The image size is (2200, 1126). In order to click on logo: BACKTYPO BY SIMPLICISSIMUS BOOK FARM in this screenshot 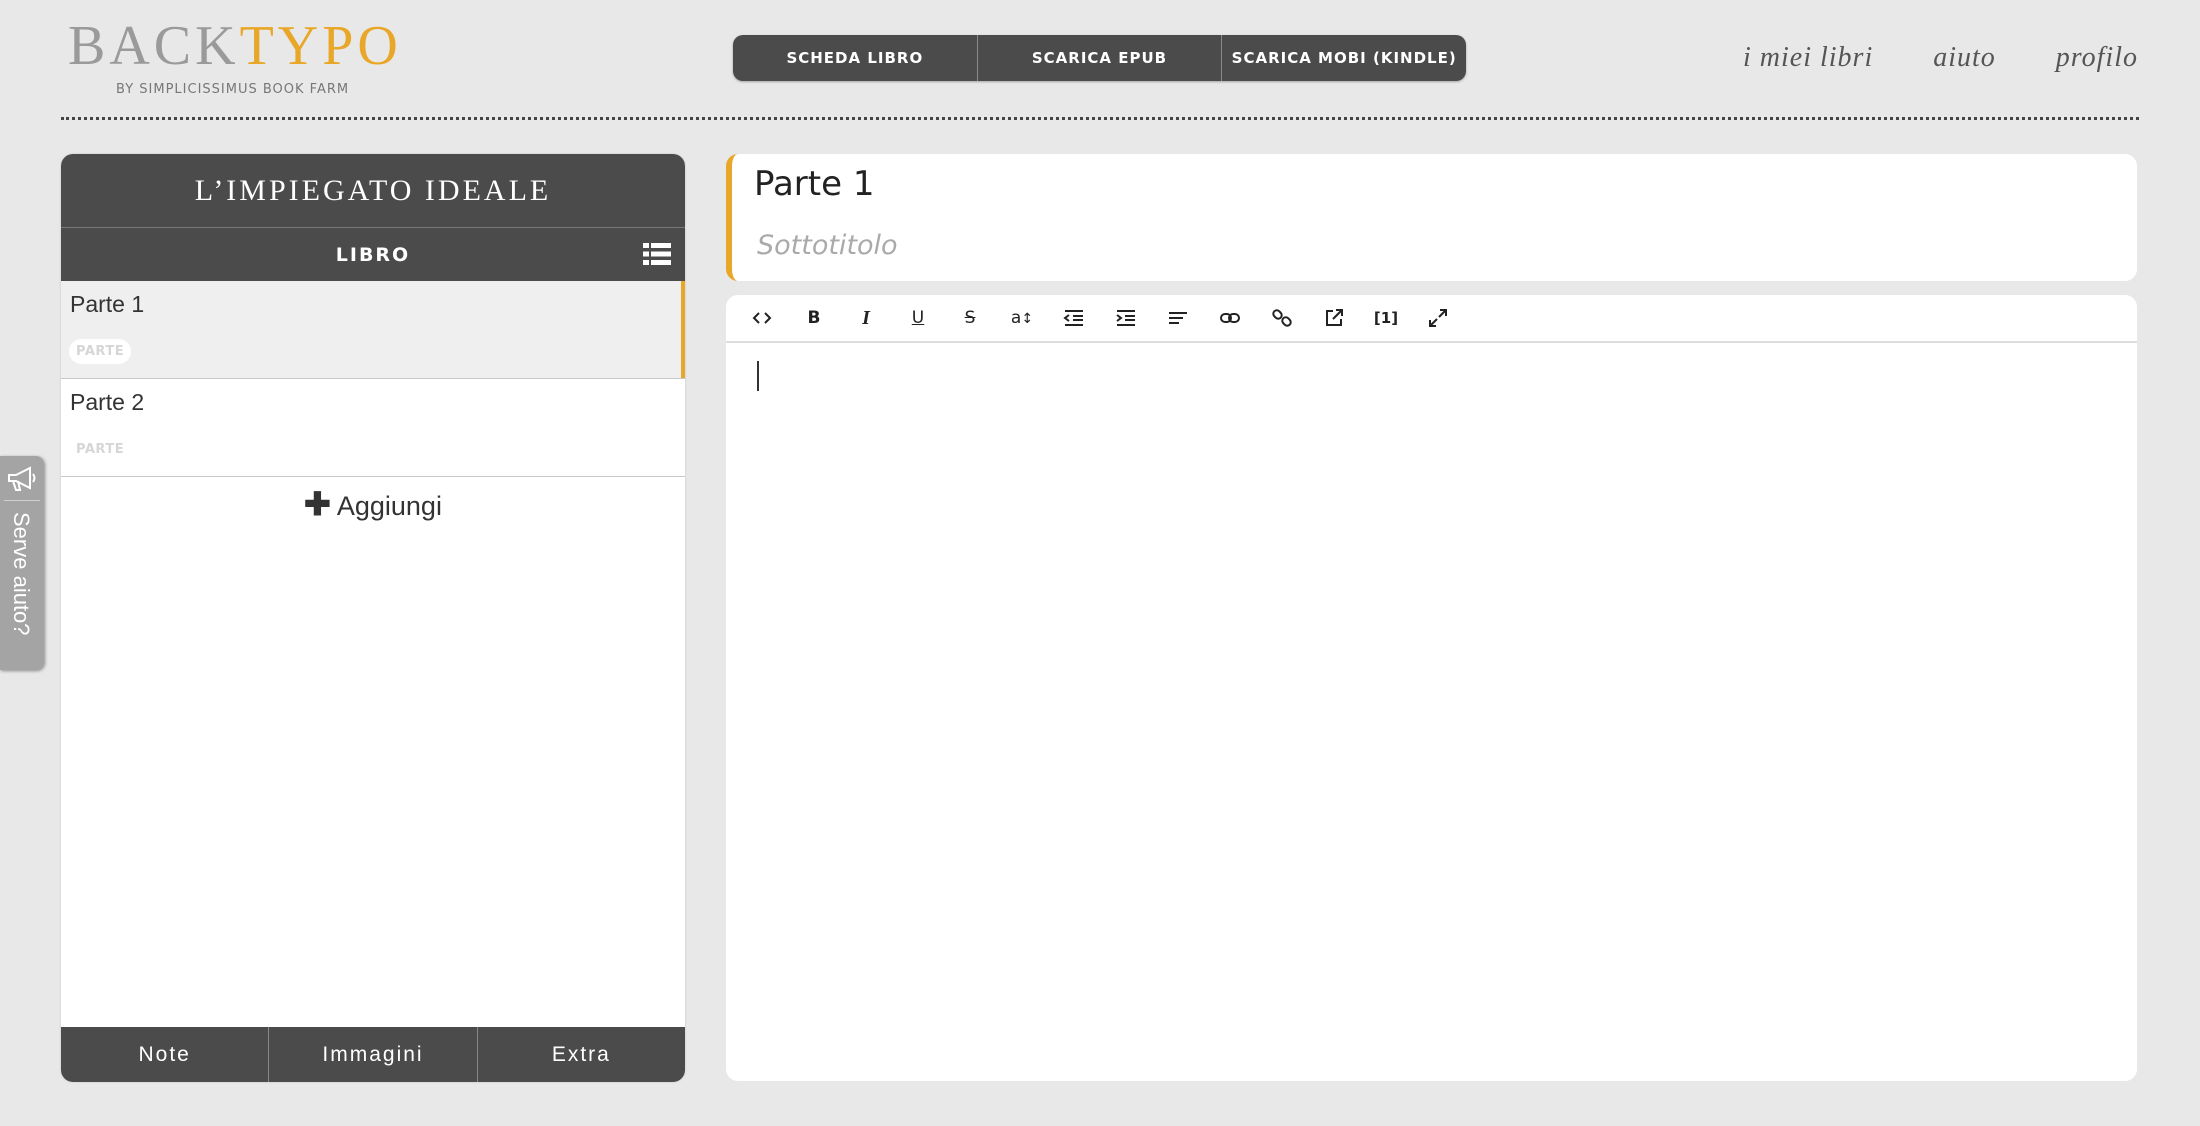, I will do `click(235, 57)`.